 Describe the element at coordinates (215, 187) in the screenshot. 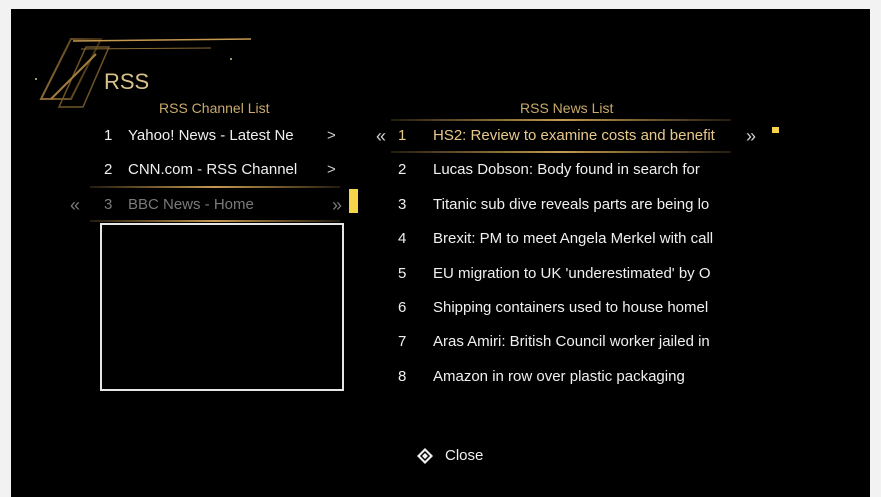

I see `channel-selection-top-rule` at that location.